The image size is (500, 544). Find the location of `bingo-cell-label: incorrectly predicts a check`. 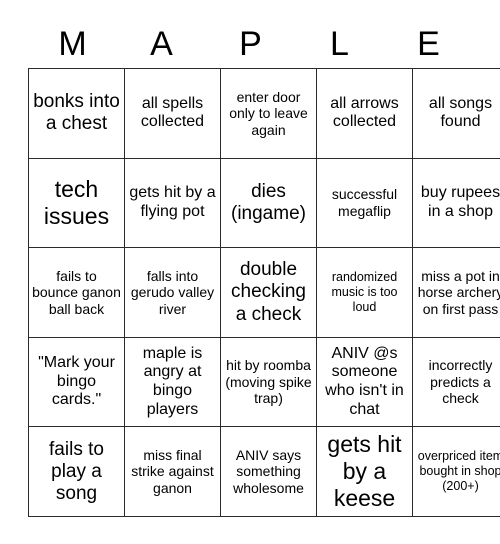

bingo-cell-label: incorrectly predicts a check is located at coordinates (460, 382).